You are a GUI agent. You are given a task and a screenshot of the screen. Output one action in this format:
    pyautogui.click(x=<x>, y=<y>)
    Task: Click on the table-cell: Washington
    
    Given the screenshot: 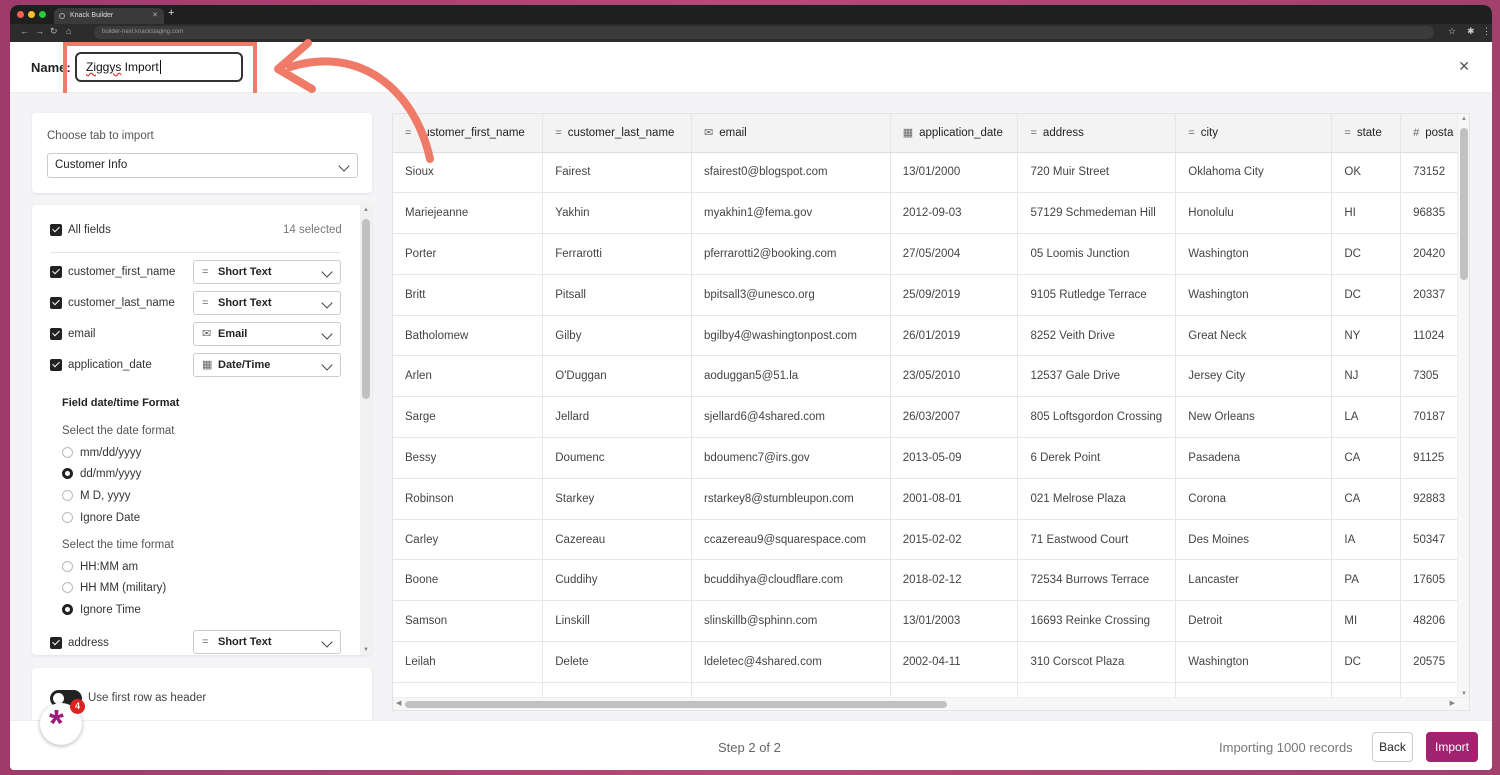 What is the action you would take?
    pyautogui.click(x=1254, y=295)
    